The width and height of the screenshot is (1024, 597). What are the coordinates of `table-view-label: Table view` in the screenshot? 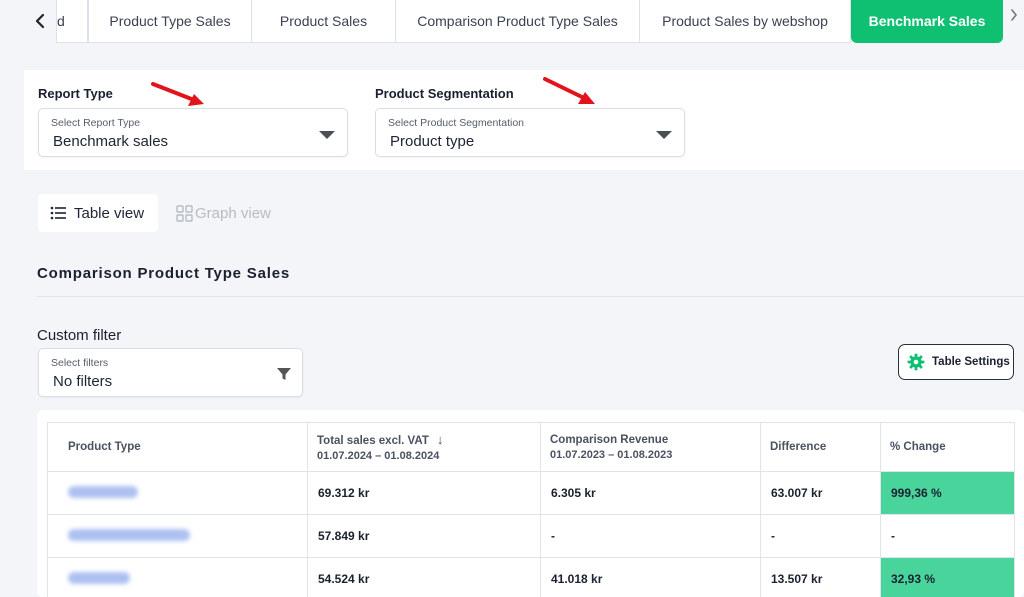 It's located at (109, 213).